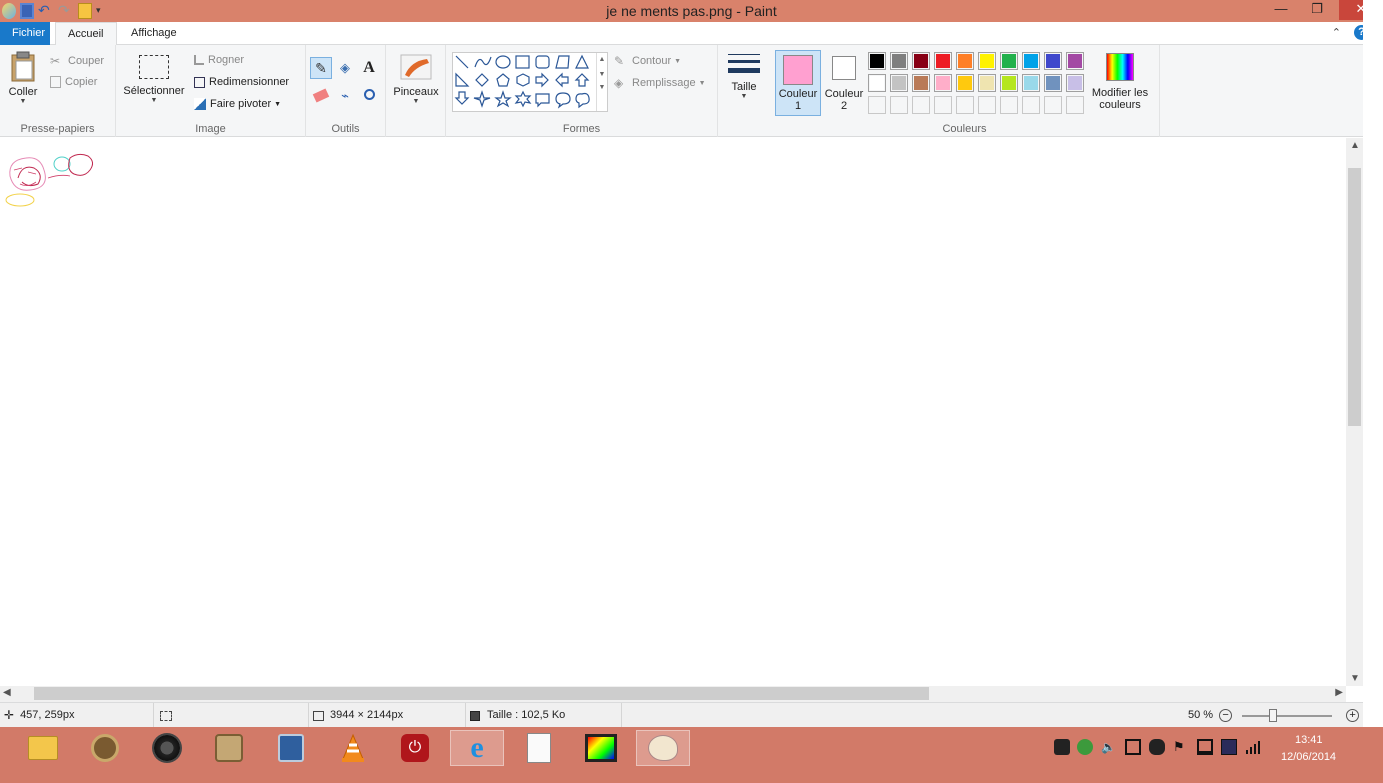 The height and width of the screenshot is (783, 1383). I want to click on tray-coffee-icon, so click(1157, 747).